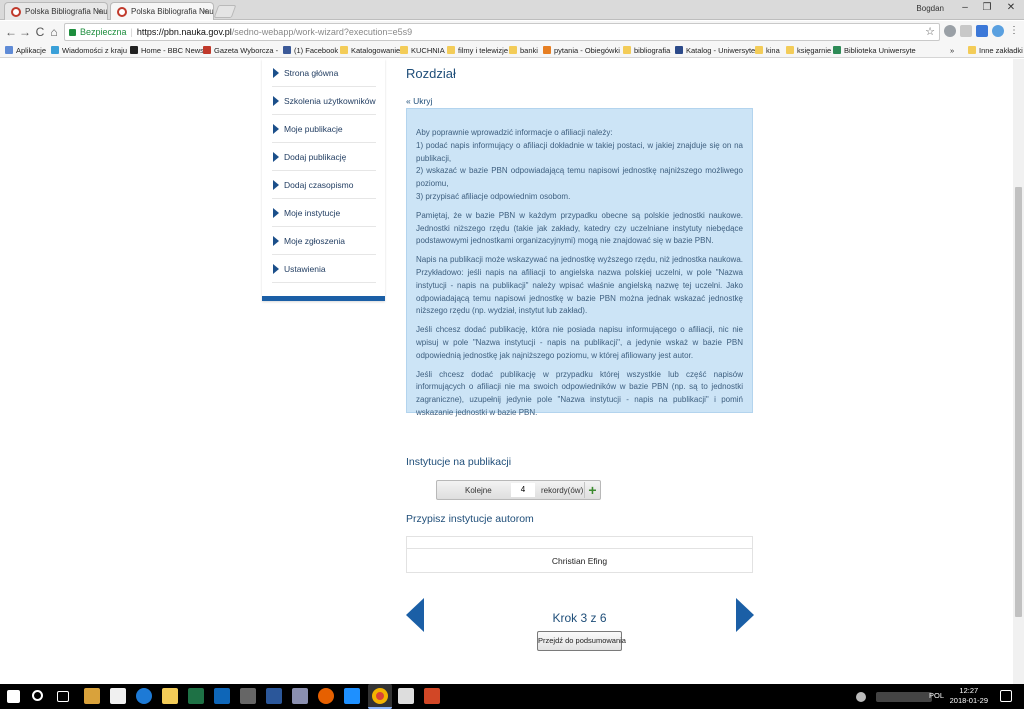  What do you see at coordinates (459, 462) in the screenshot?
I see `institutions-section-title: Instytucje na publikacji` at bounding box center [459, 462].